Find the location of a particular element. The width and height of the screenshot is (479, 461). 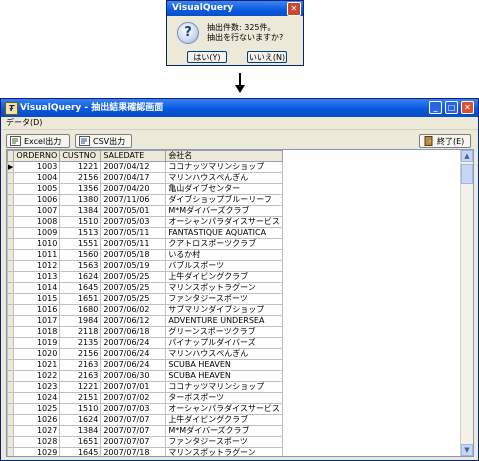

table-cell: 1560 is located at coordinates (80, 255).